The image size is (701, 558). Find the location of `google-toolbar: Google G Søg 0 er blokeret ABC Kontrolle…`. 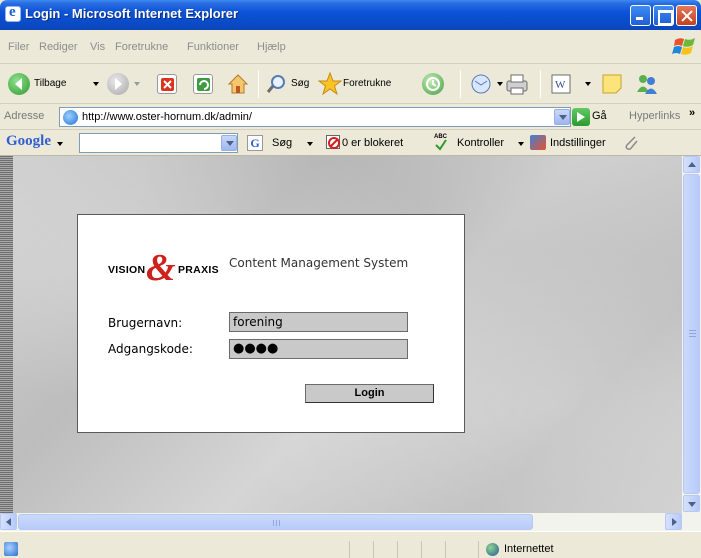

google-toolbar: Google G Søg 0 er blokeret ABC Kontrolle… is located at coordinates (350, 143).